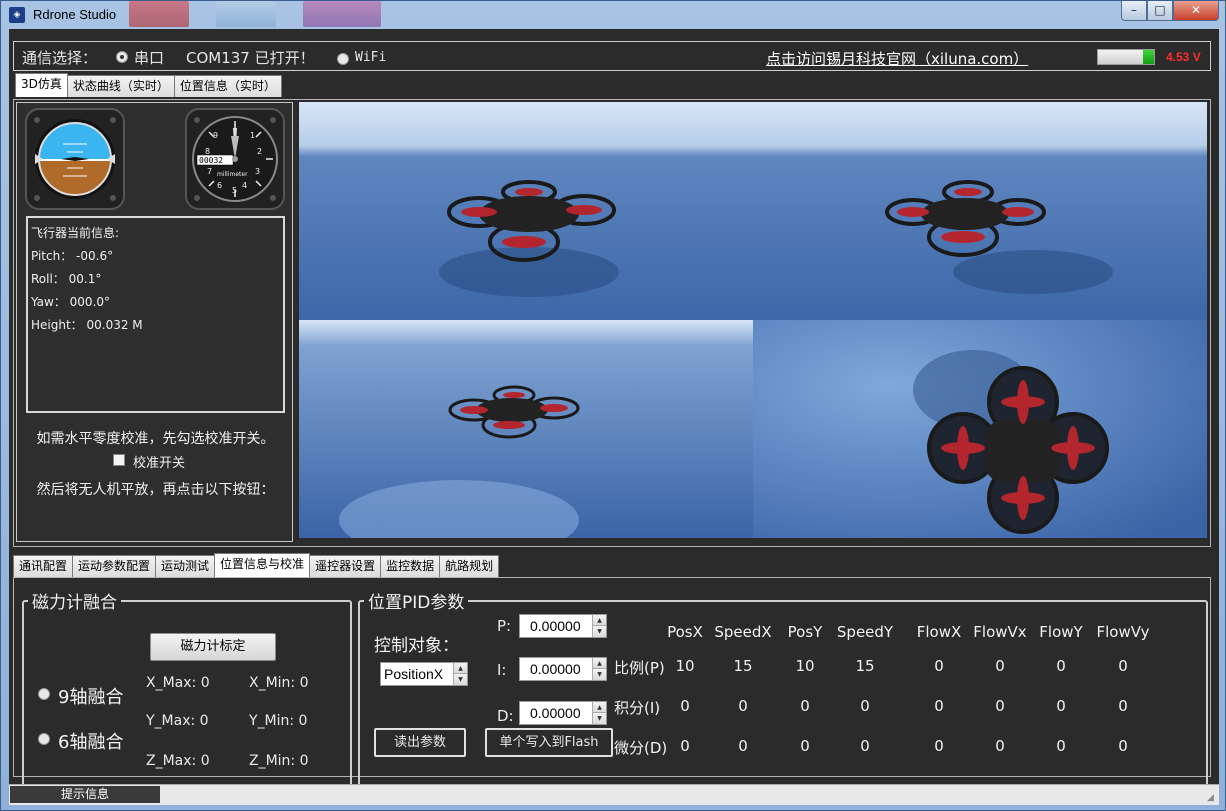 This screenshot has height=811, width=1226. What do you see at coordinates (227, 86) in the screenshot?
I see `tab-position-info: 位置信息（实时）` at bounding box center [227, 86].